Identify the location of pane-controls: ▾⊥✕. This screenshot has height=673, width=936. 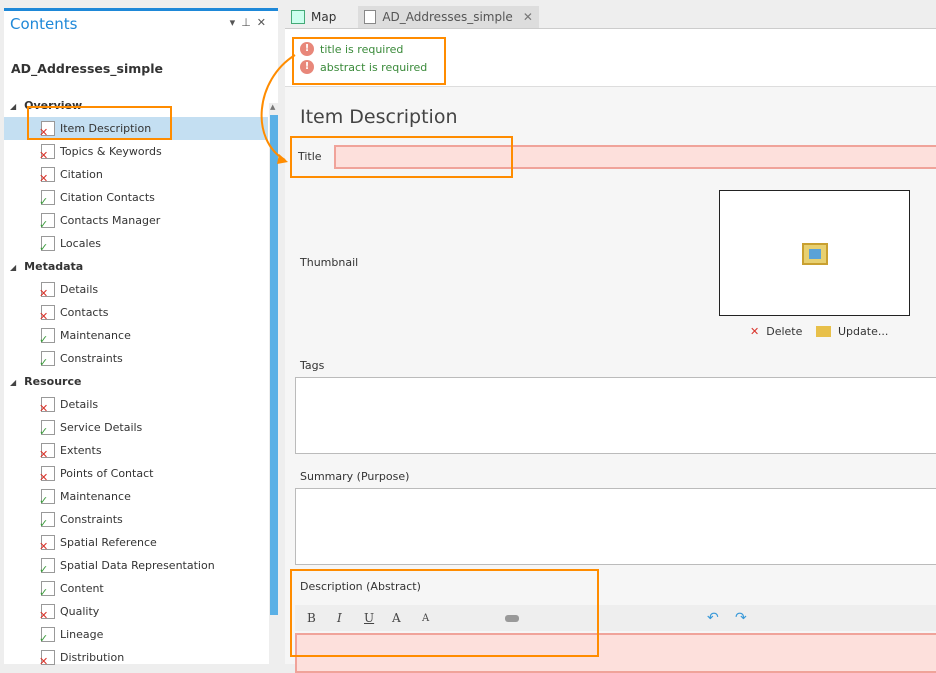
(251, 22).